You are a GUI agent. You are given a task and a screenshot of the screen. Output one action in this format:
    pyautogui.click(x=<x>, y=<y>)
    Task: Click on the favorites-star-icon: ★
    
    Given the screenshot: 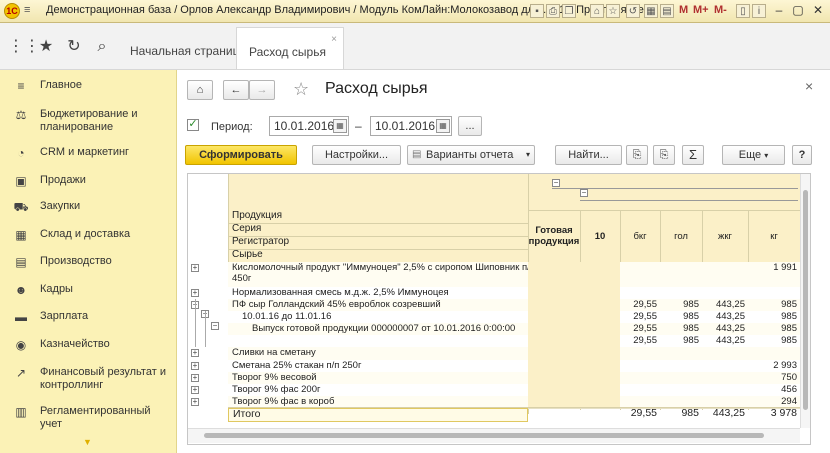 What is the action you would take?
    pyautogui.click(x=46, y=47)
    